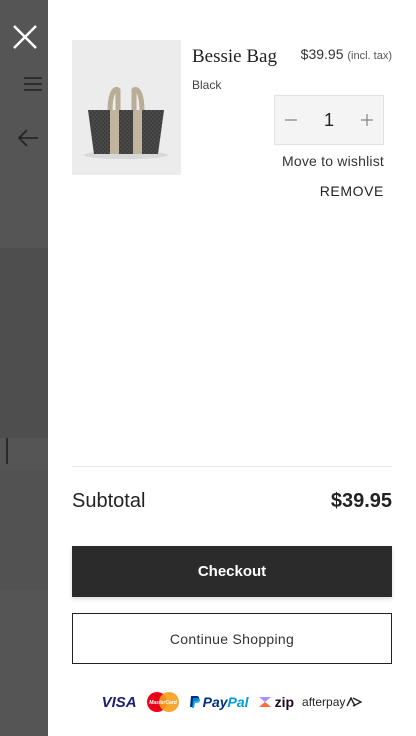  I want to click on menu-icon, so click(32, 84).